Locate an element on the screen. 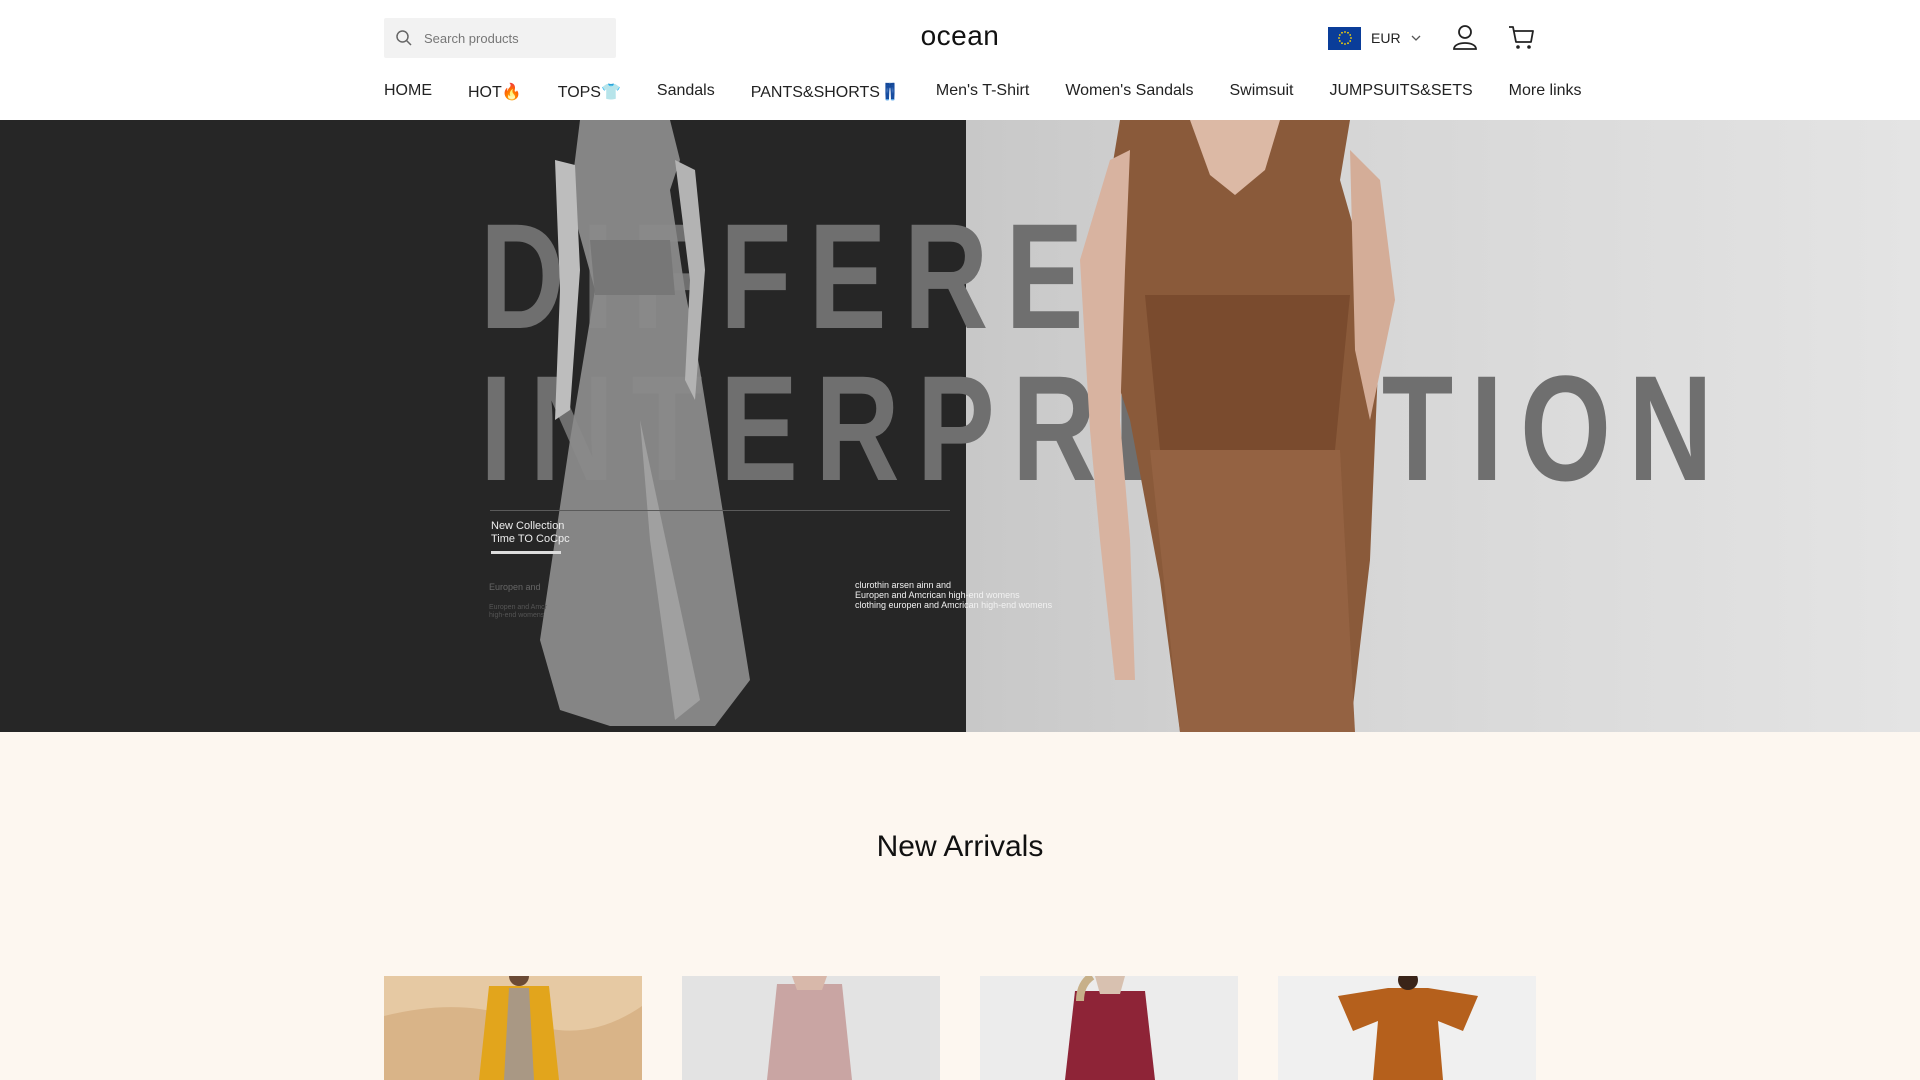 The width and height of the screenshot is (1920, 1080). site-header: ocean EUR HOME HOT🔥 TOPS👕 Sandals PAN is located at coordinates (960, 60).